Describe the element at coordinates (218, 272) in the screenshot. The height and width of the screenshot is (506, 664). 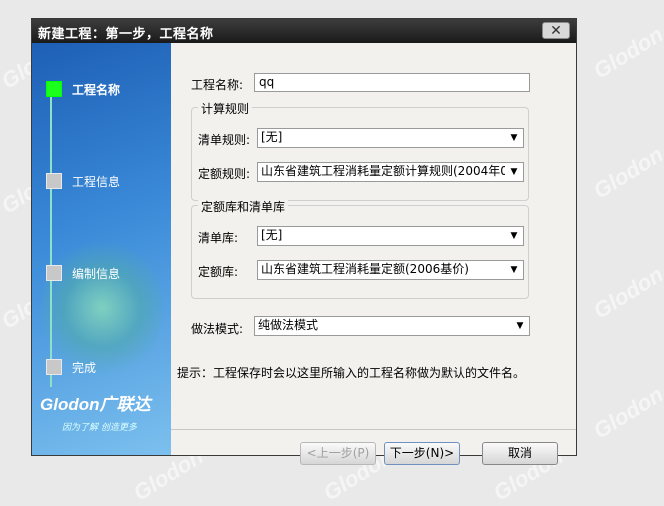
I see `quota-lib-label: 定额库:` at that location.